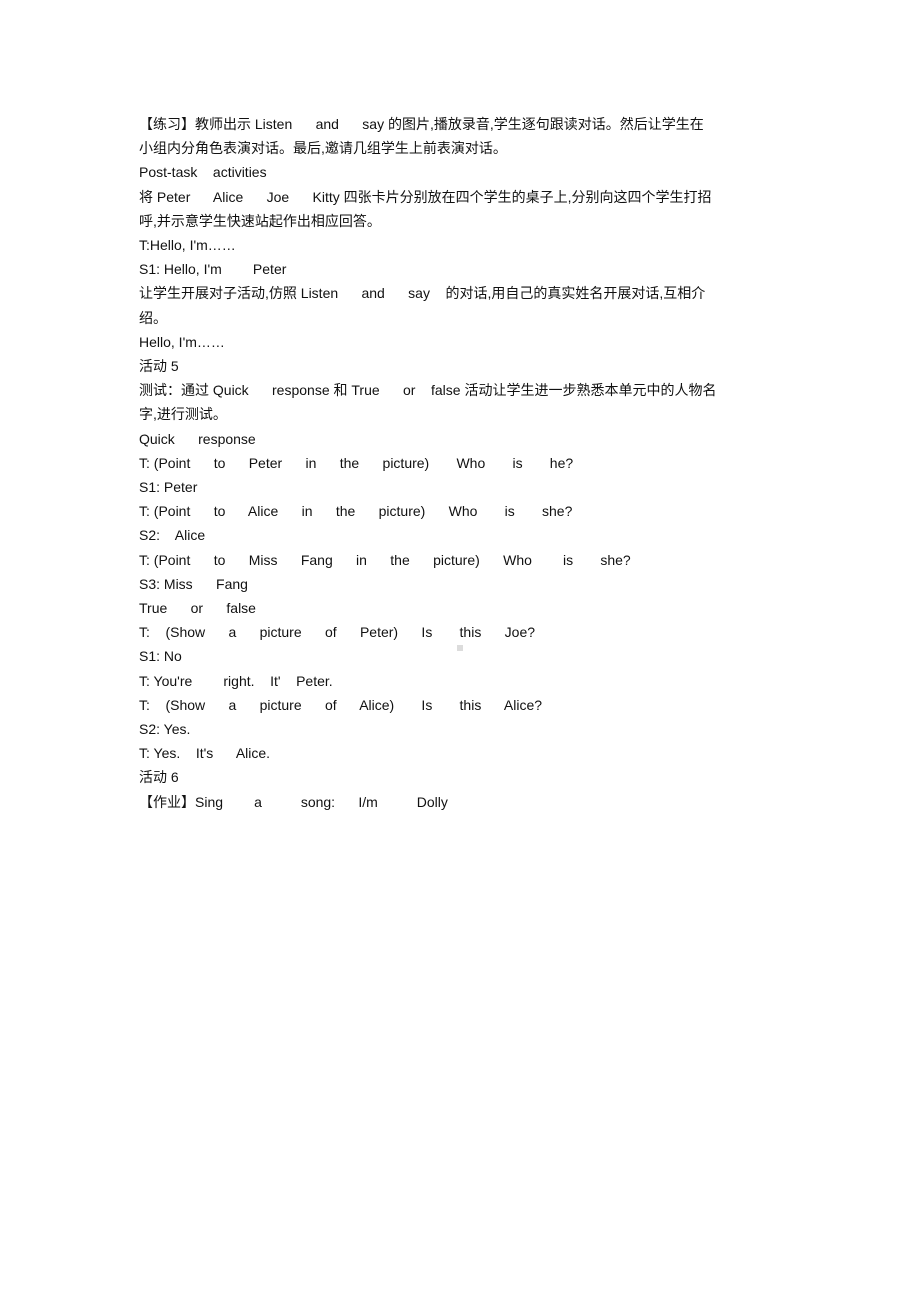 The image size is (920, 1302). I want to click on post-task-heading: Post-task activities, so click(203, 172).